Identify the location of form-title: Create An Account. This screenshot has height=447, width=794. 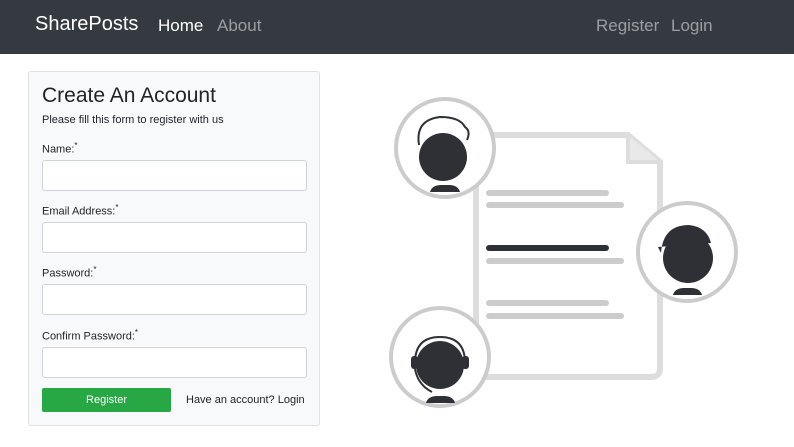
(129, 95).